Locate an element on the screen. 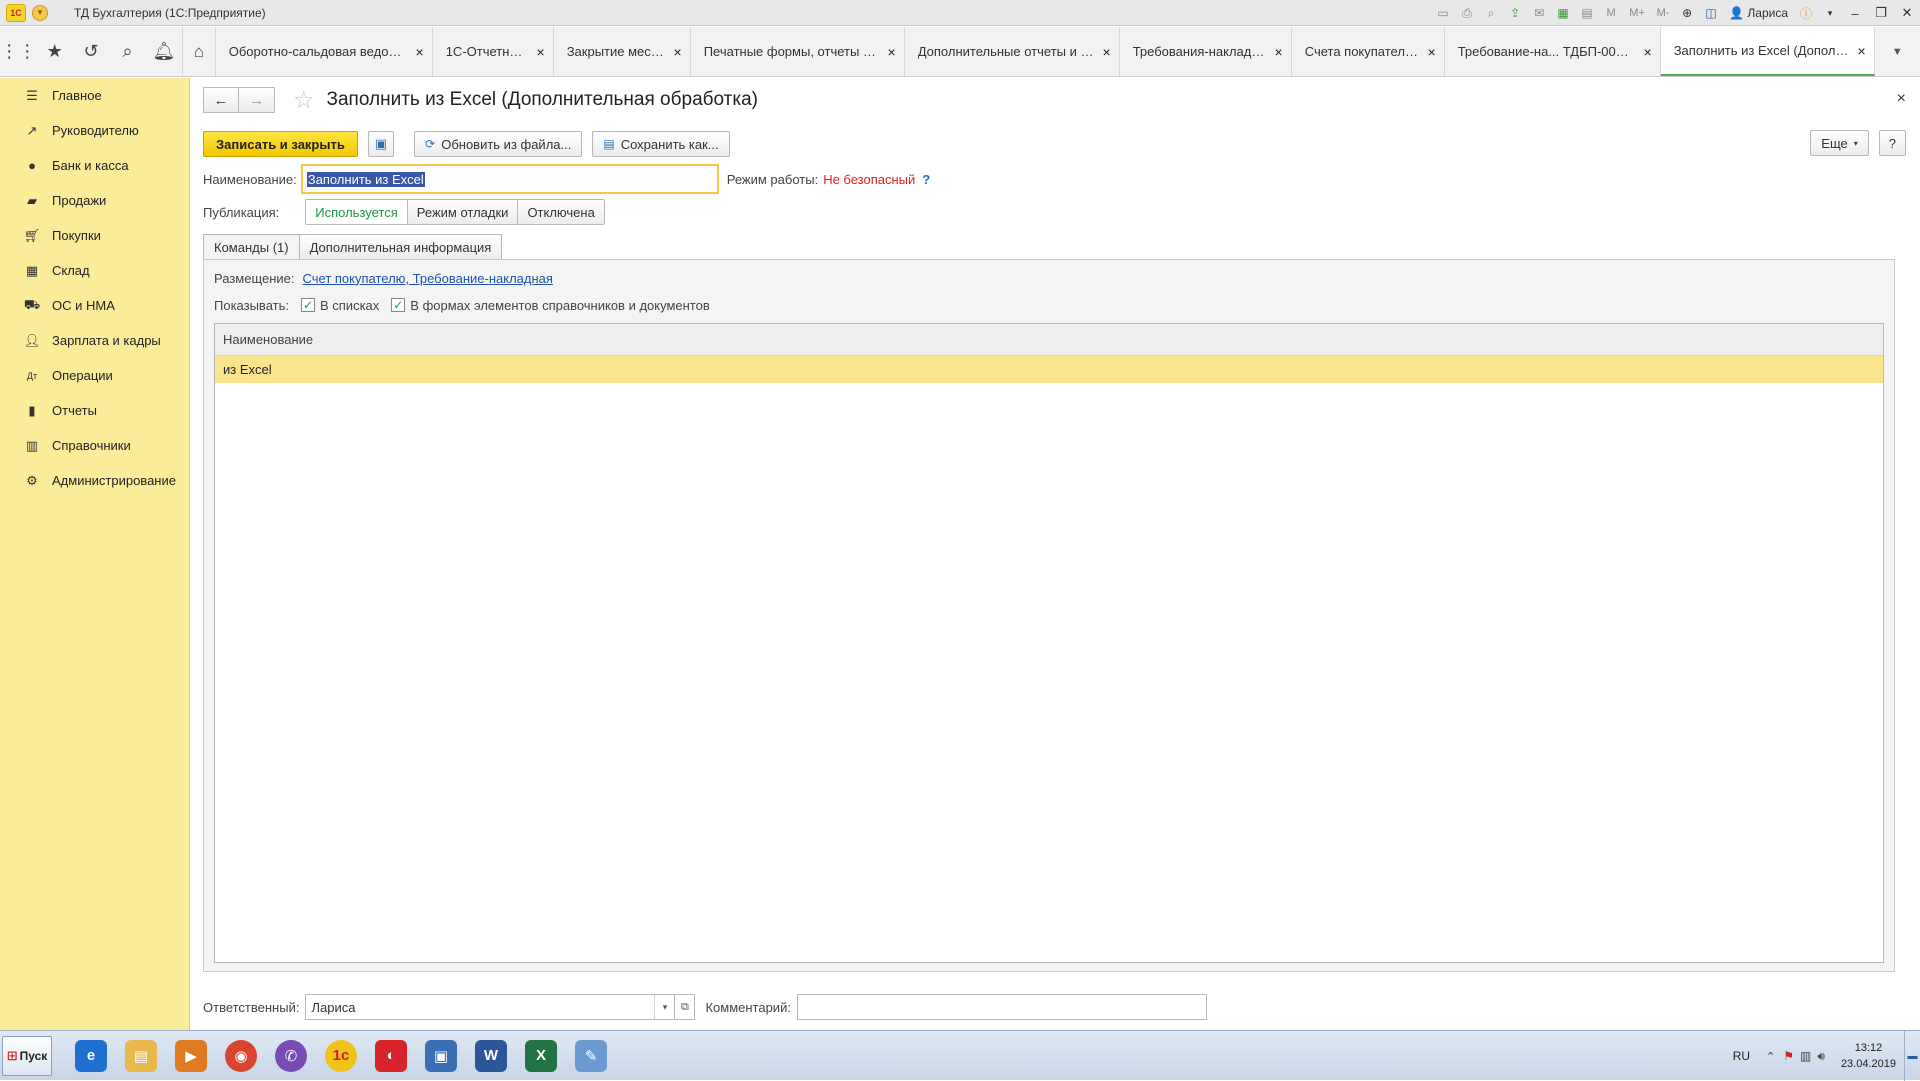  tab-print-forms: Печатные формы, отчеты и ... × is located at coordinates (798, 51).